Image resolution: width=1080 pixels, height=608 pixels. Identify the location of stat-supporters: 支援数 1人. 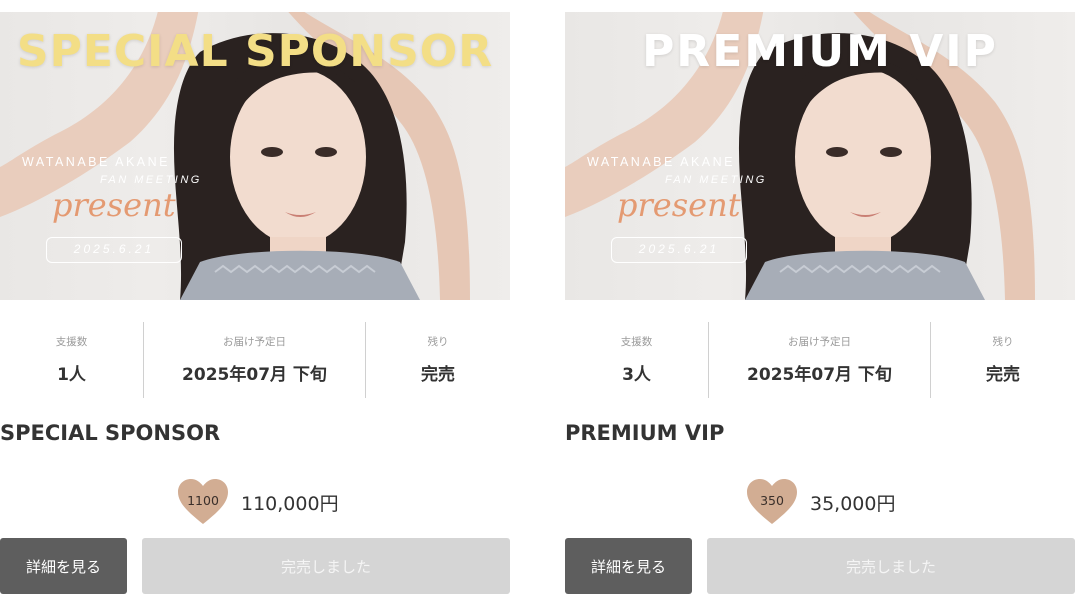
(71, 360).